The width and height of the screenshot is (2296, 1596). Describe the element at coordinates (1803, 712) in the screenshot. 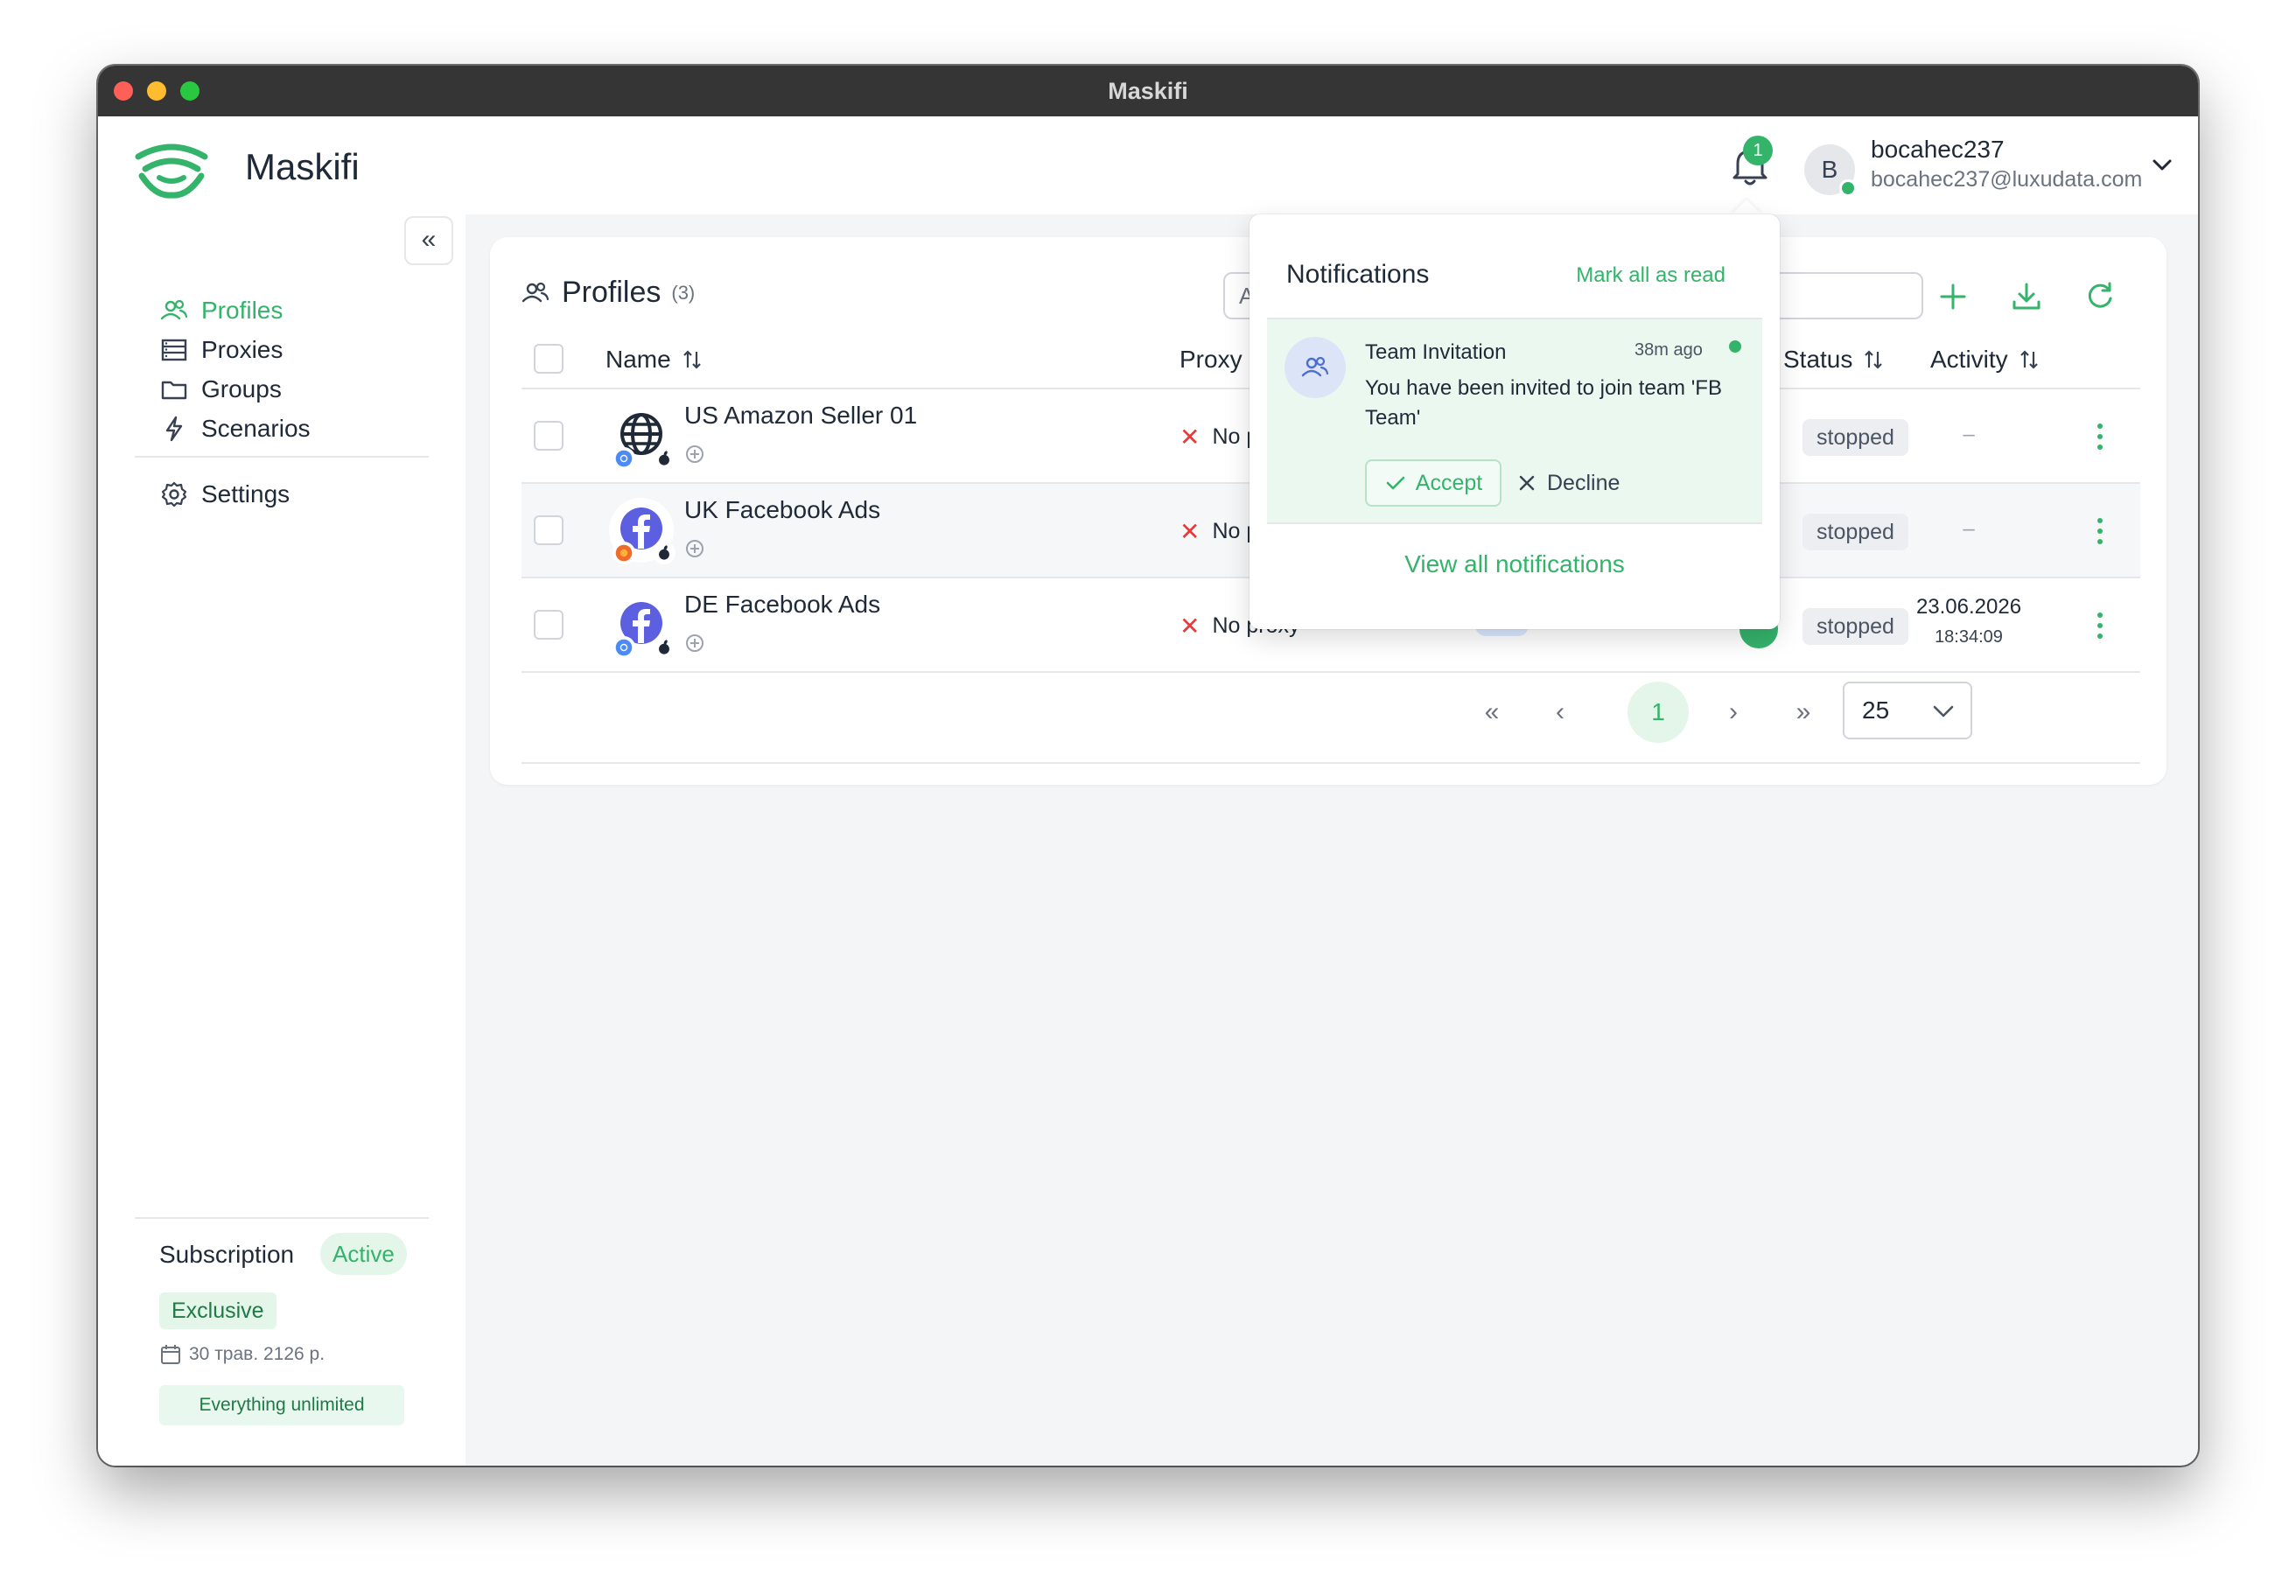

I see `last-page-button: »` at that location.